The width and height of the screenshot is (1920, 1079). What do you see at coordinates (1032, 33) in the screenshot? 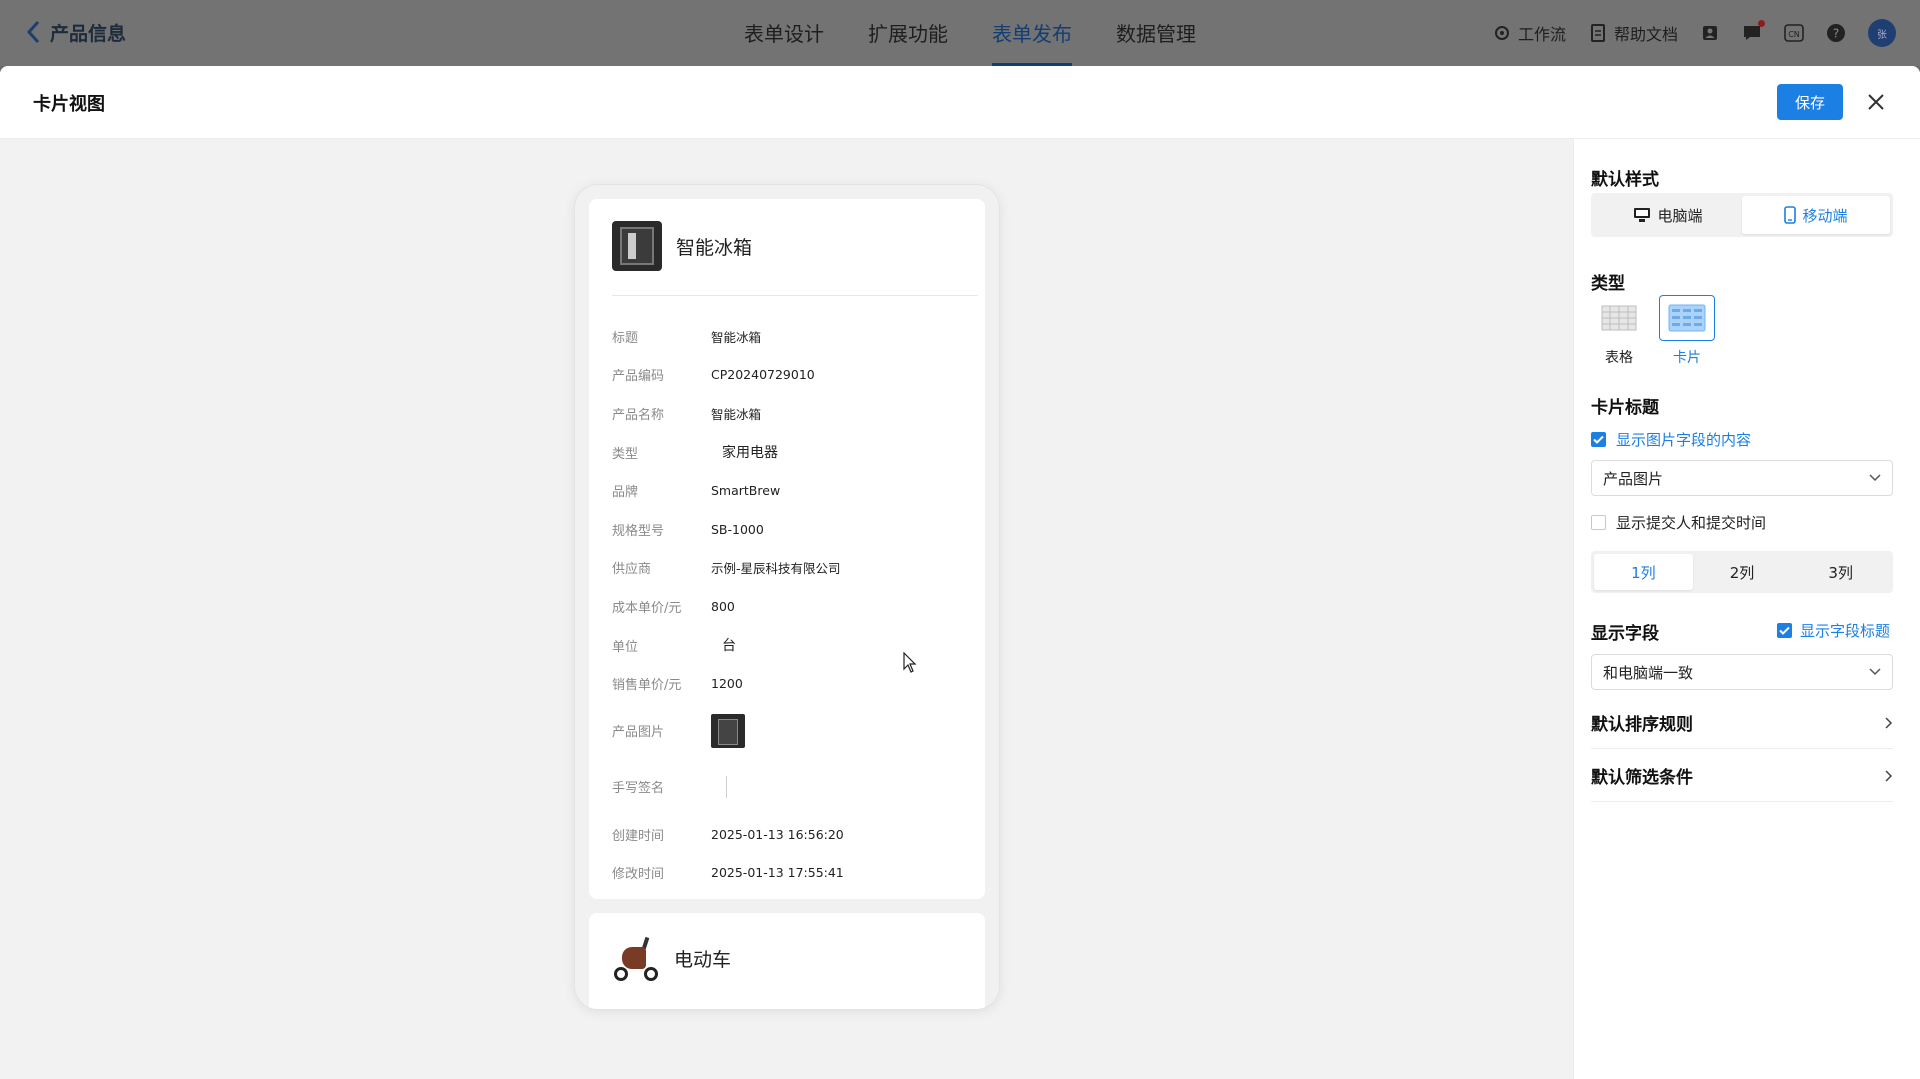
I see `tab-form-publish: 表单发布` at bounding box center [1032, 33].